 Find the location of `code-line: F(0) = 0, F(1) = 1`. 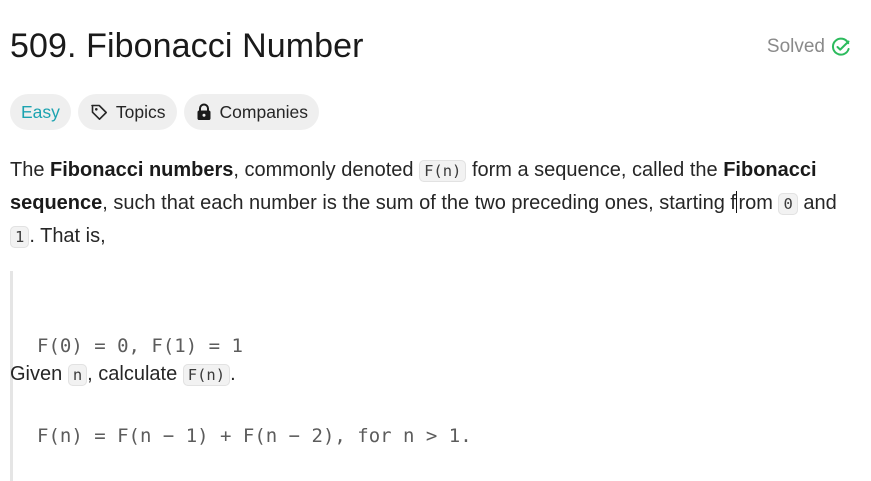

code-line: F(0) = 0, F(1) = 1 is located at coordinates (140, 346).